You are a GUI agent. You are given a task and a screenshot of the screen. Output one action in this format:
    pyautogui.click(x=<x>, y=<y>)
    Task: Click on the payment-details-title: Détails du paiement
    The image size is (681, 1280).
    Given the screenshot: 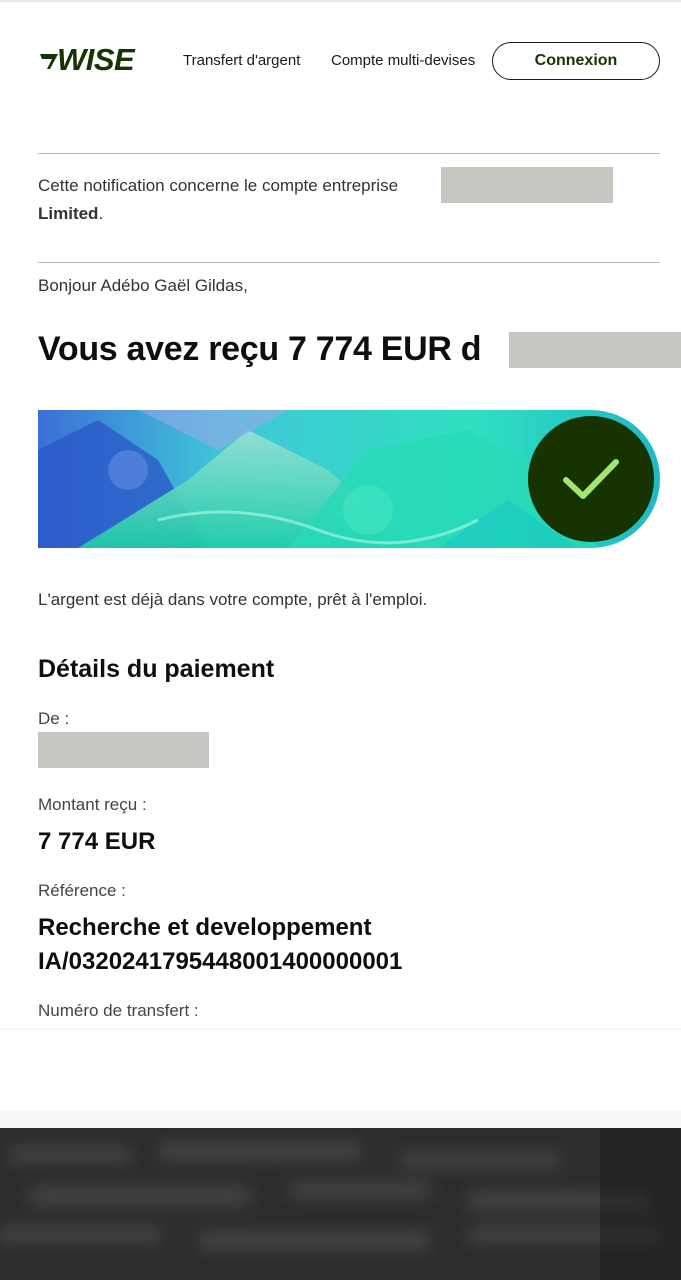 What is the action you would take?
    pyautogui.click(x=156, y=669)
    